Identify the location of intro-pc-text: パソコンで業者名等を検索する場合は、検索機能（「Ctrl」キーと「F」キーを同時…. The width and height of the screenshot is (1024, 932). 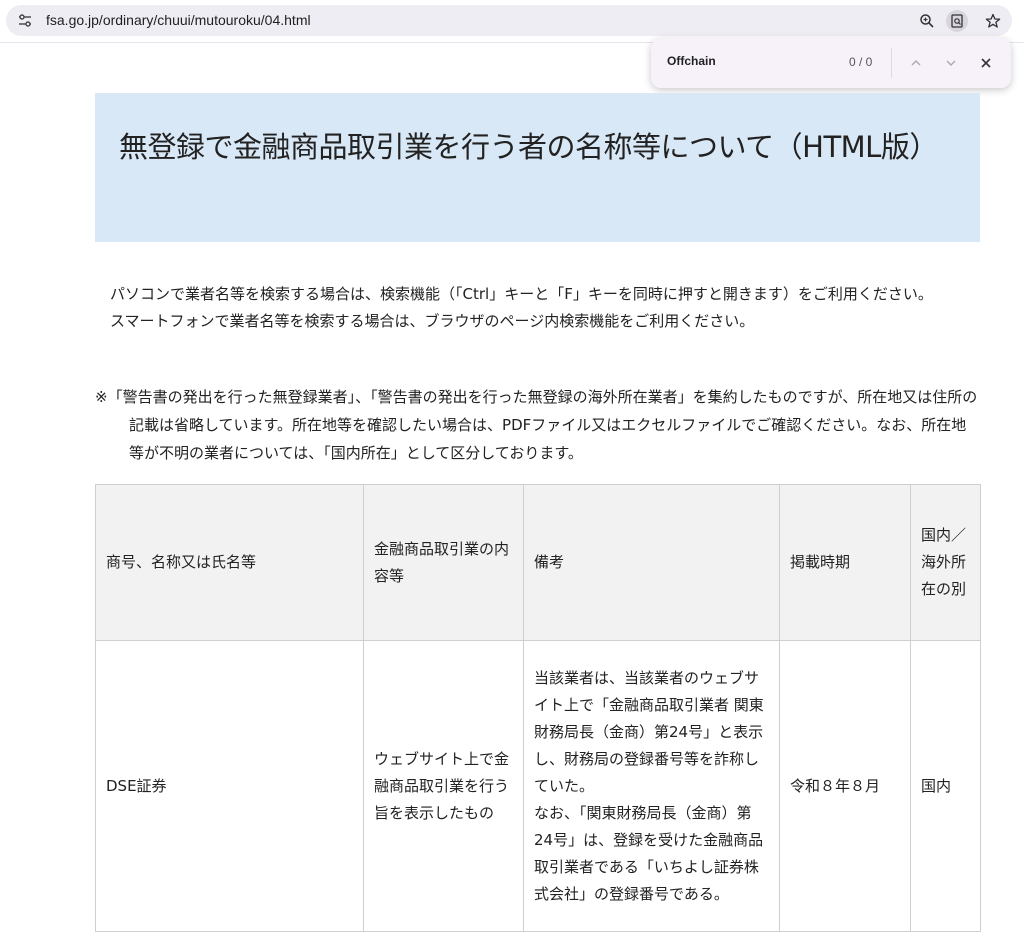
(521, 294).